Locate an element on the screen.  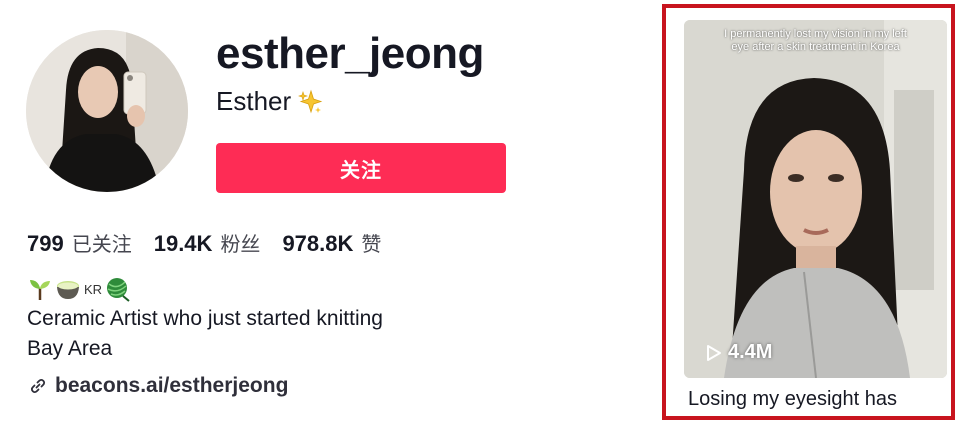
profile-stats: 799 已关注 19.4K 粉丝 978.8K 赞 is located at coordinates (215, 242).